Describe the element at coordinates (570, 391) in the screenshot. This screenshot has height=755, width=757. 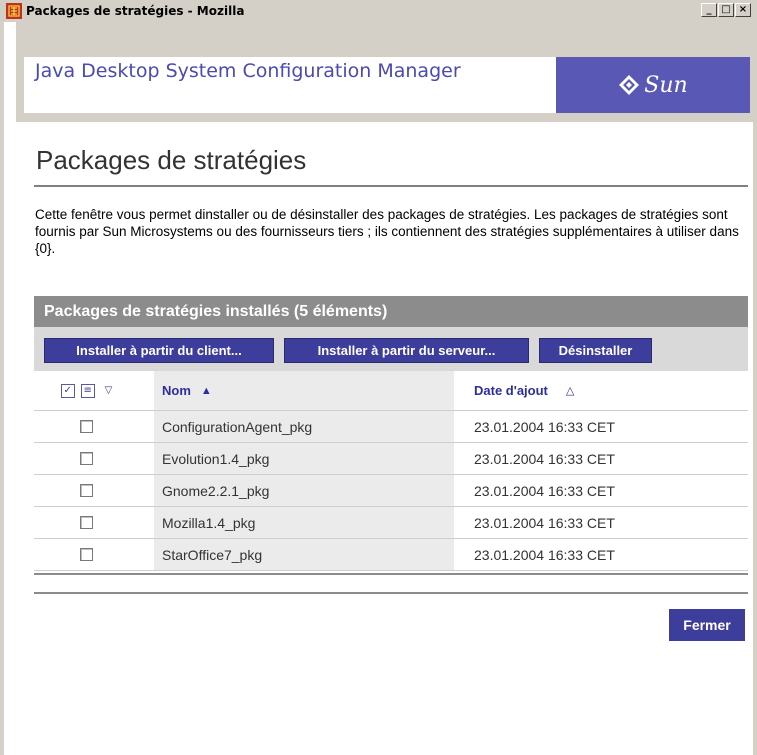
I see `sort-unsorted-icon: △` at that location.